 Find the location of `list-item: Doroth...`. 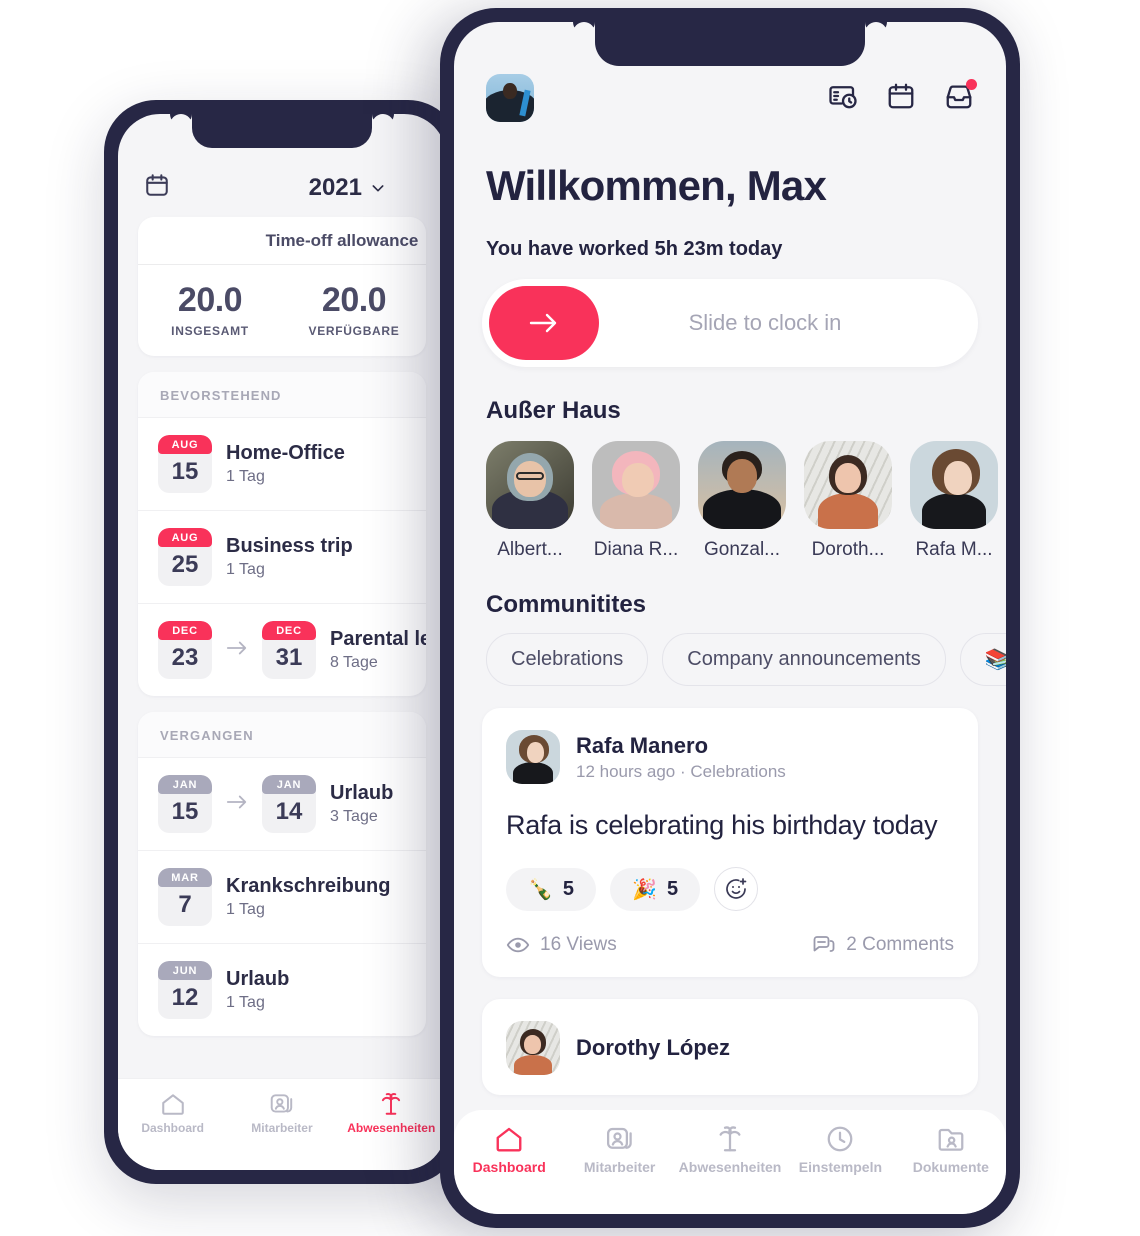

list-item: Doroth... is located at coordinates (848, 501).